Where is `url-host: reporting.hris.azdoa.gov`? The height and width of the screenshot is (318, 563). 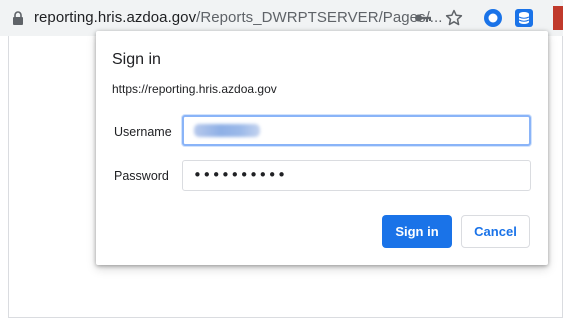 url-host: reporting.hris.azdoa.gov is located at coordinates (115, 17).